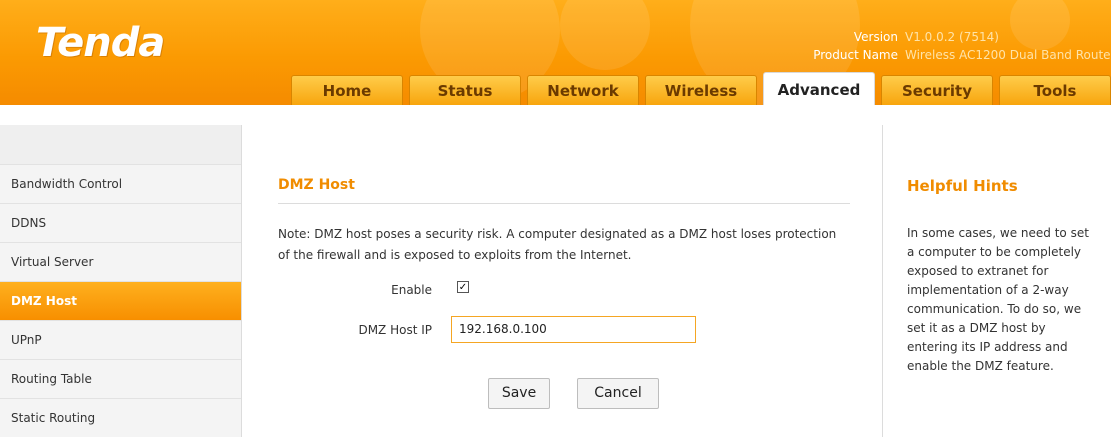  What do you see at coordinates (1008, 55) in the screenshot?
I see `product-name-value: Wireless AC1200 Dual Band Router` at bounding box center [1008, 55].